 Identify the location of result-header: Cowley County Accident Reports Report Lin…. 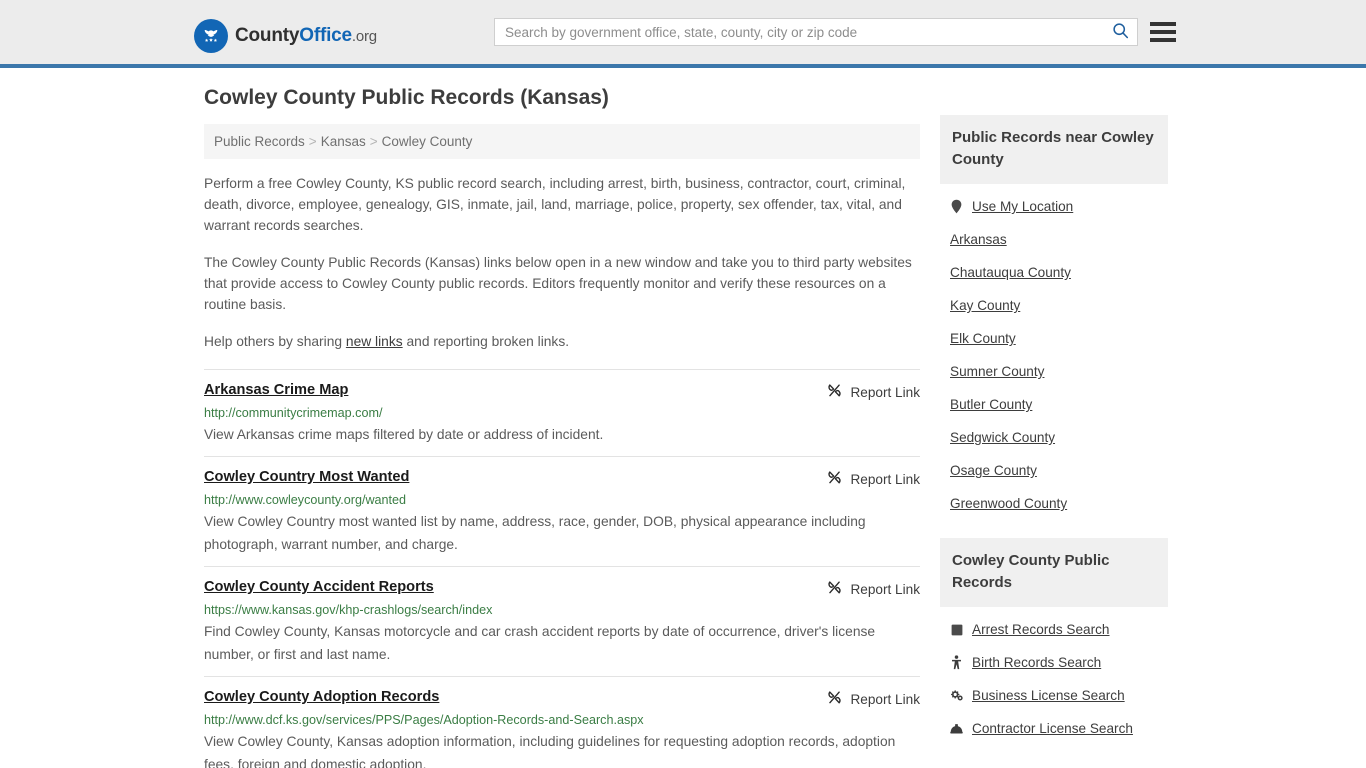
(562, 588).